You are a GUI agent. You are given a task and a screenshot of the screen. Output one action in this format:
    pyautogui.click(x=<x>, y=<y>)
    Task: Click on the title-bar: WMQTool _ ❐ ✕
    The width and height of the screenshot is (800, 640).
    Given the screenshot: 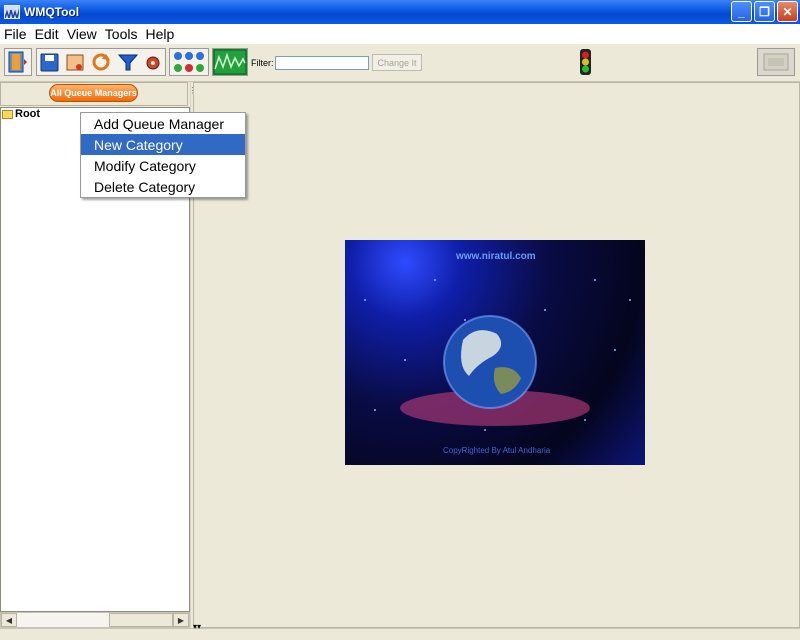 What is the action you would take?
    pyautogui.click(x=400, y=12)
    